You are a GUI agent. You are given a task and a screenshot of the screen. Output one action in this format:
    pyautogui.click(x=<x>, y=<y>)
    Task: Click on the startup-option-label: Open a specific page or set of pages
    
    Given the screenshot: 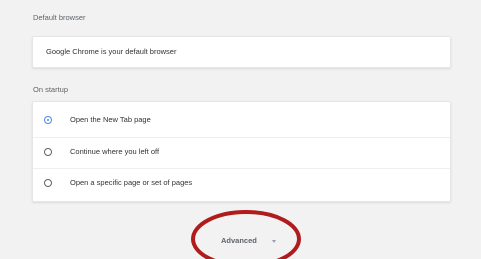 What is the action you would take?
    pyautogui.click(x=131, y=182)
    